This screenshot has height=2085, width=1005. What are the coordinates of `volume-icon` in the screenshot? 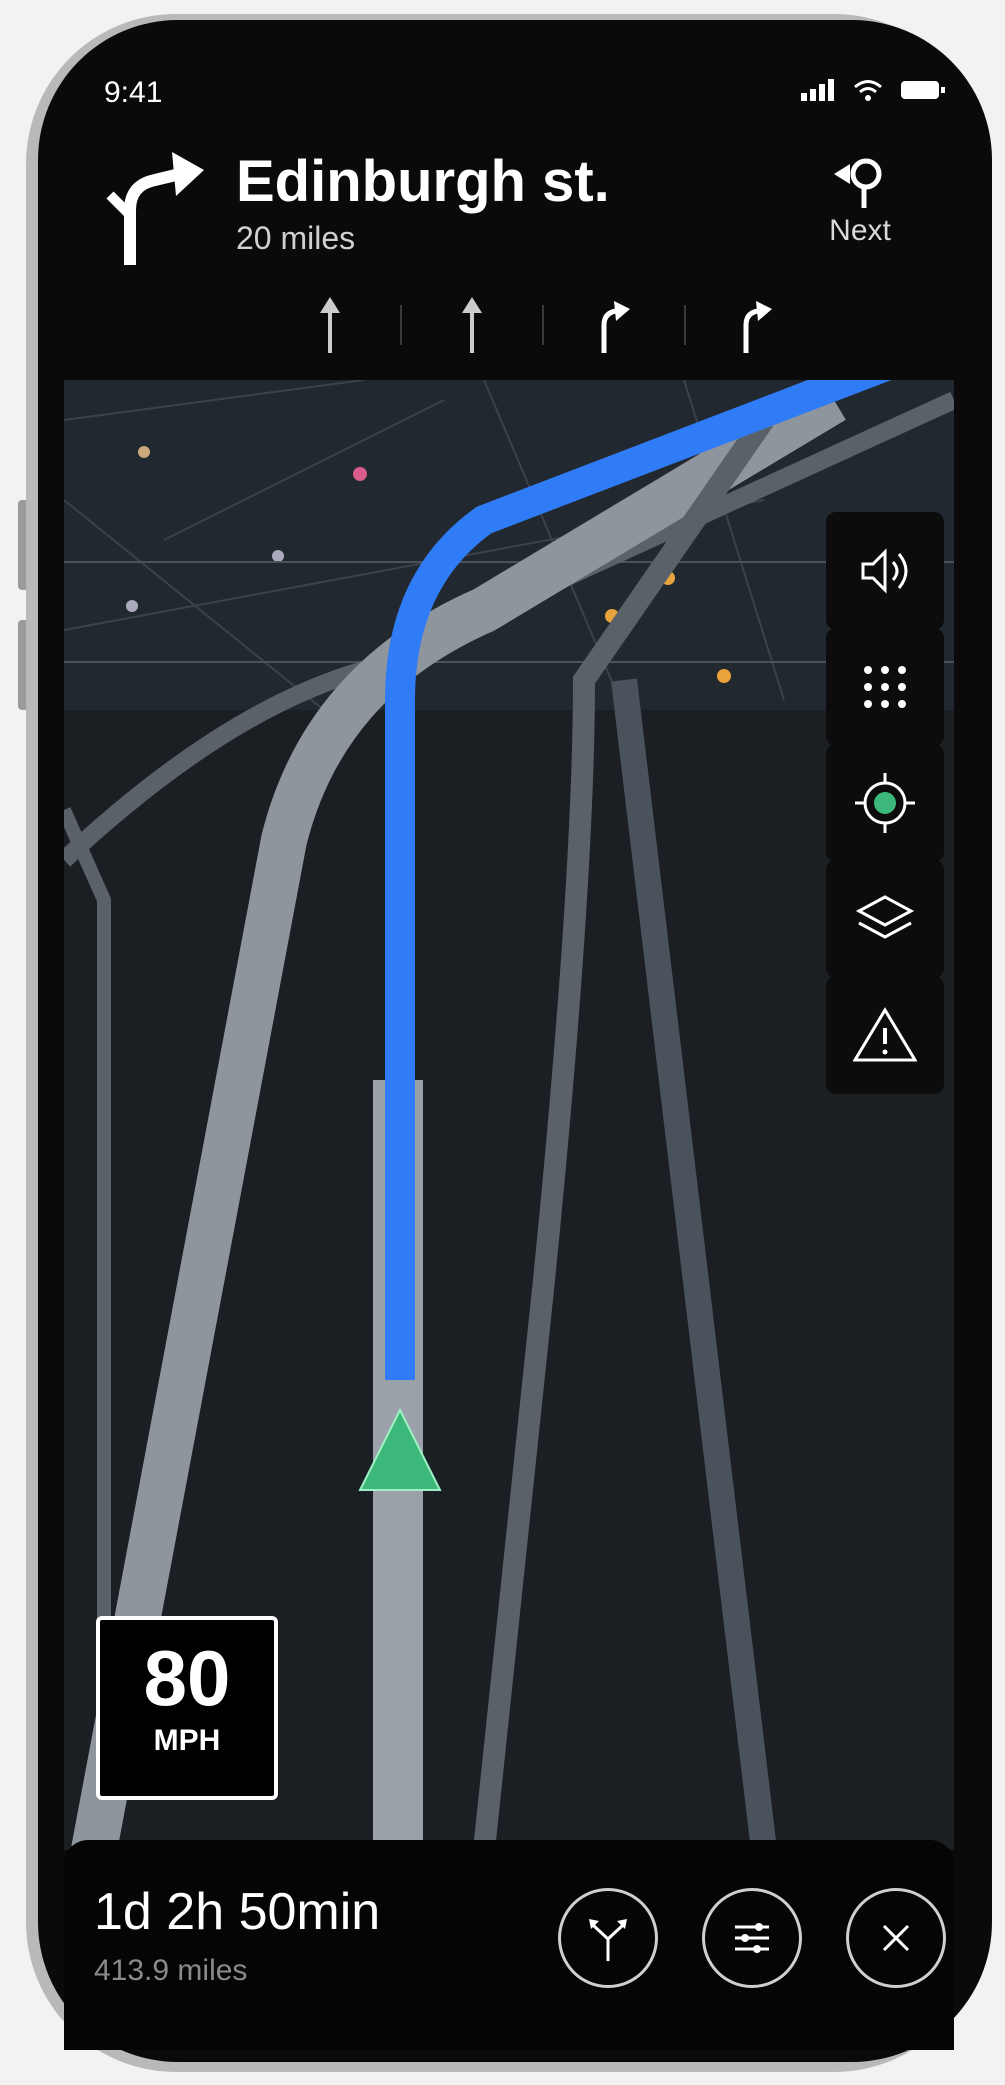 It's located at (884, 571).